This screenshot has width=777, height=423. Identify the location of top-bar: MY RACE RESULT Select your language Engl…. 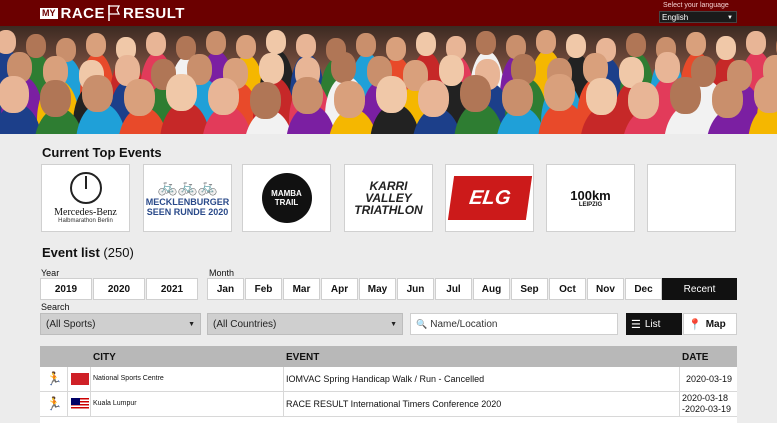
(388, 13).